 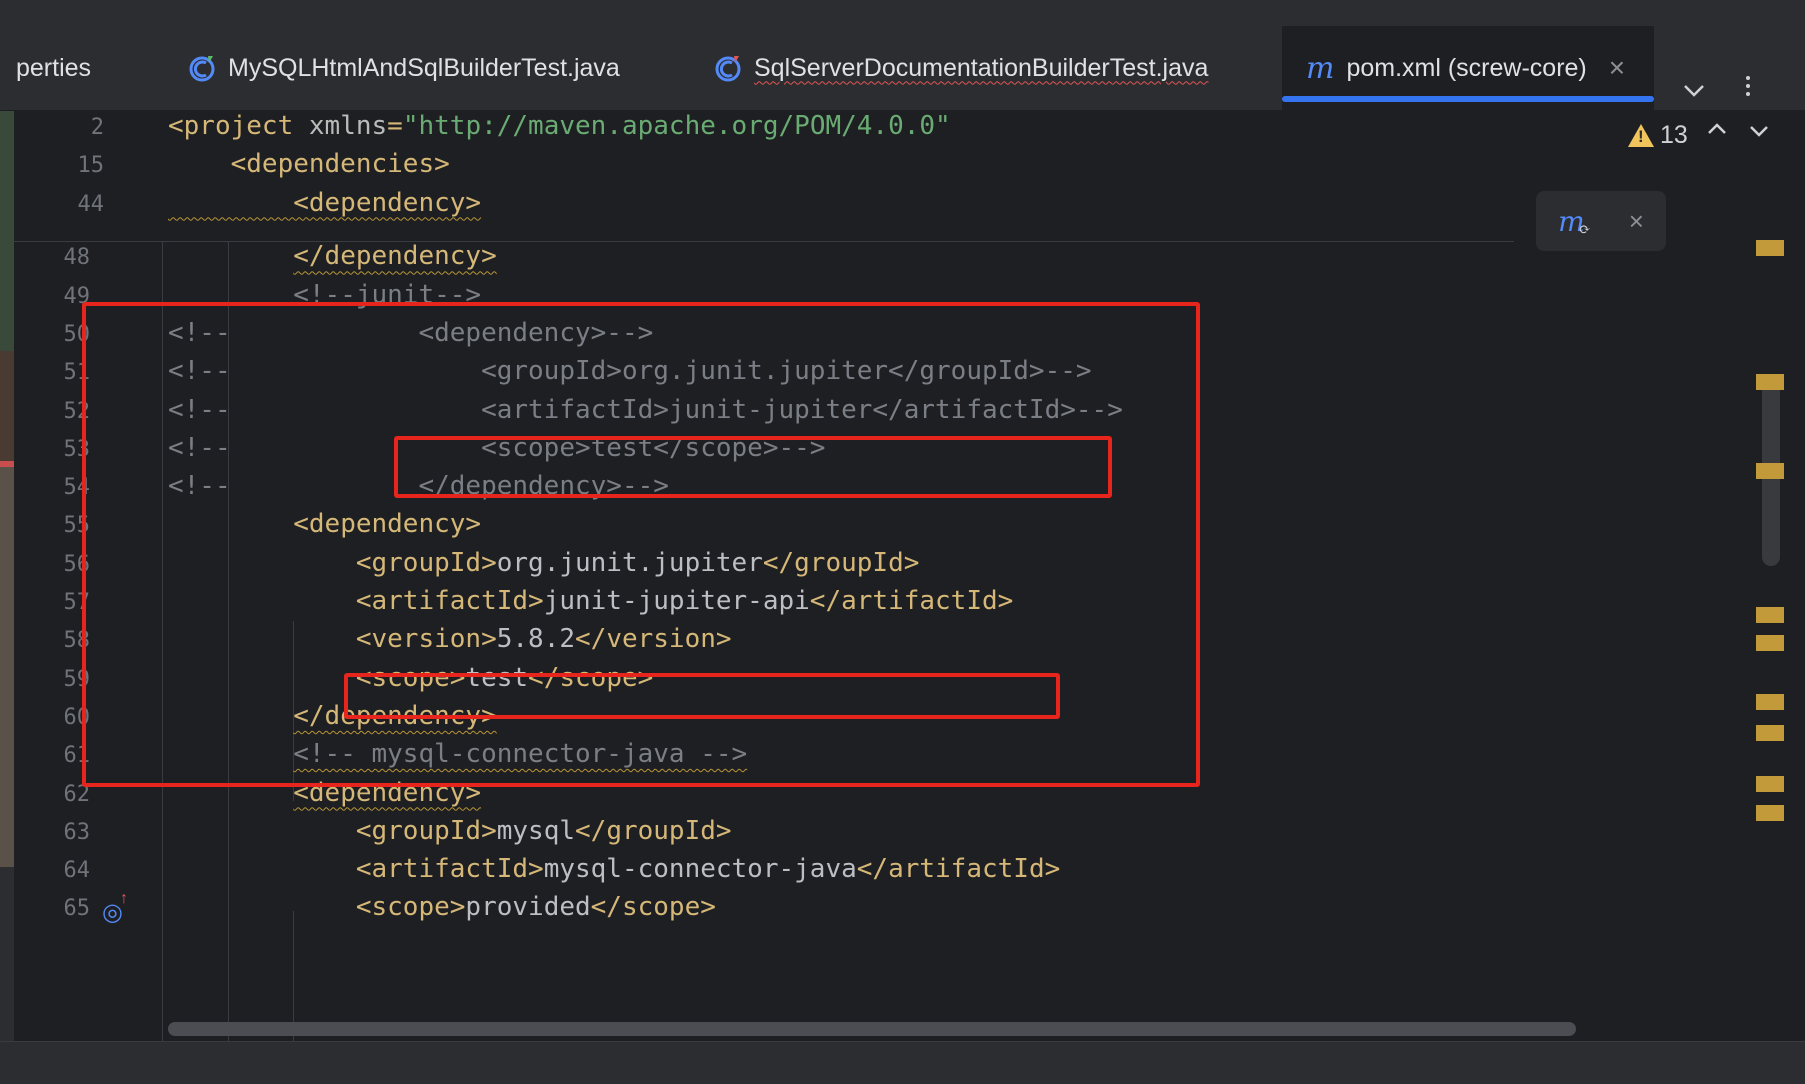 What do you see at coordinates (77, 258) in the screenshot?
I see `line-number: 48` at bounding box center [77, 258].